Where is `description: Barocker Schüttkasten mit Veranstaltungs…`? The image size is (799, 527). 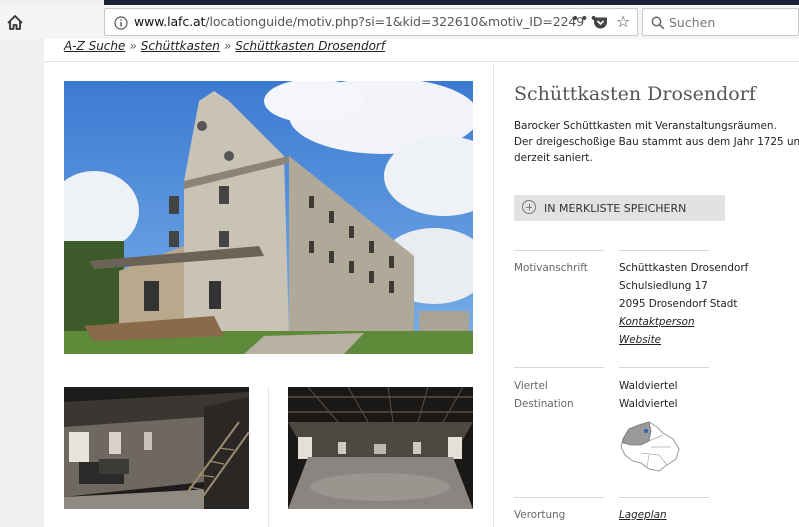 description: Barocker Schüttkasten mit Veranstaltungs… is located at coordinates (656, 142).